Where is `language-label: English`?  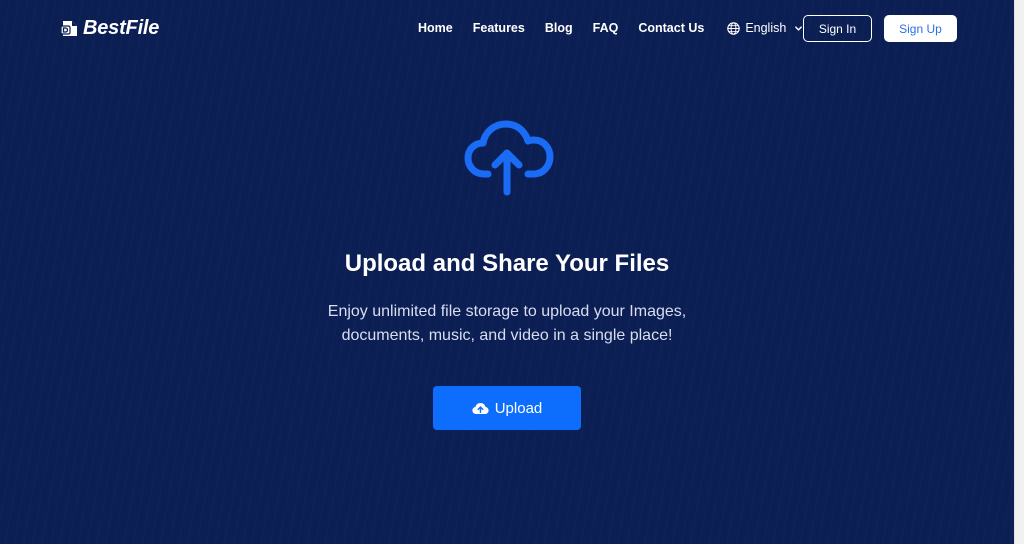 language-label: English is located at coordinates (766, 28).